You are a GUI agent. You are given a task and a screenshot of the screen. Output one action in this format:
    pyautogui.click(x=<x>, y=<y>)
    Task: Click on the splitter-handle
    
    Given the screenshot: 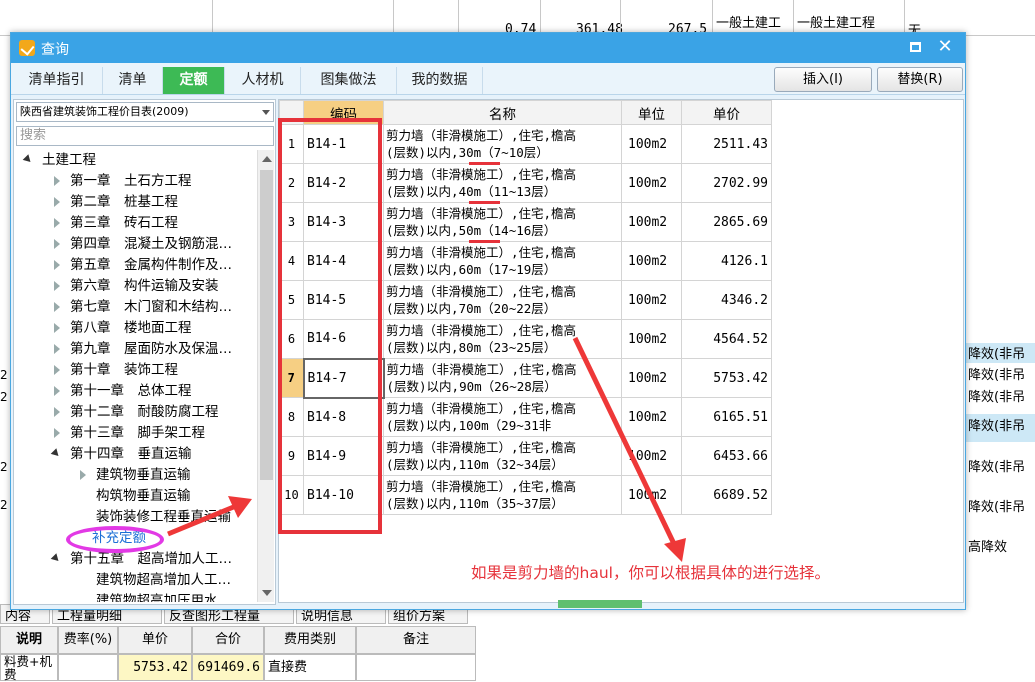 What is the action you would take?
    pyautogui.click(x=600, y=604)
    